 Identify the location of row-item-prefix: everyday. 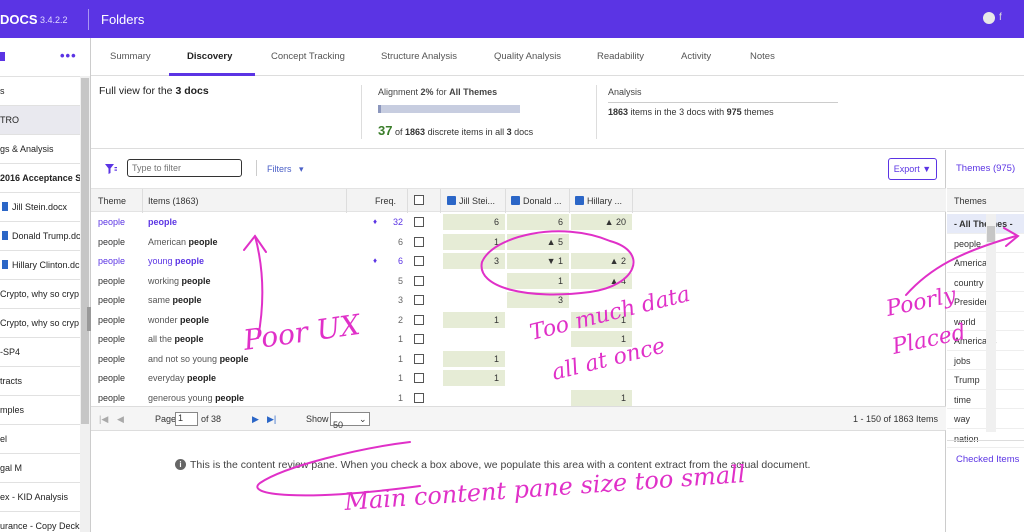
(168, 378).